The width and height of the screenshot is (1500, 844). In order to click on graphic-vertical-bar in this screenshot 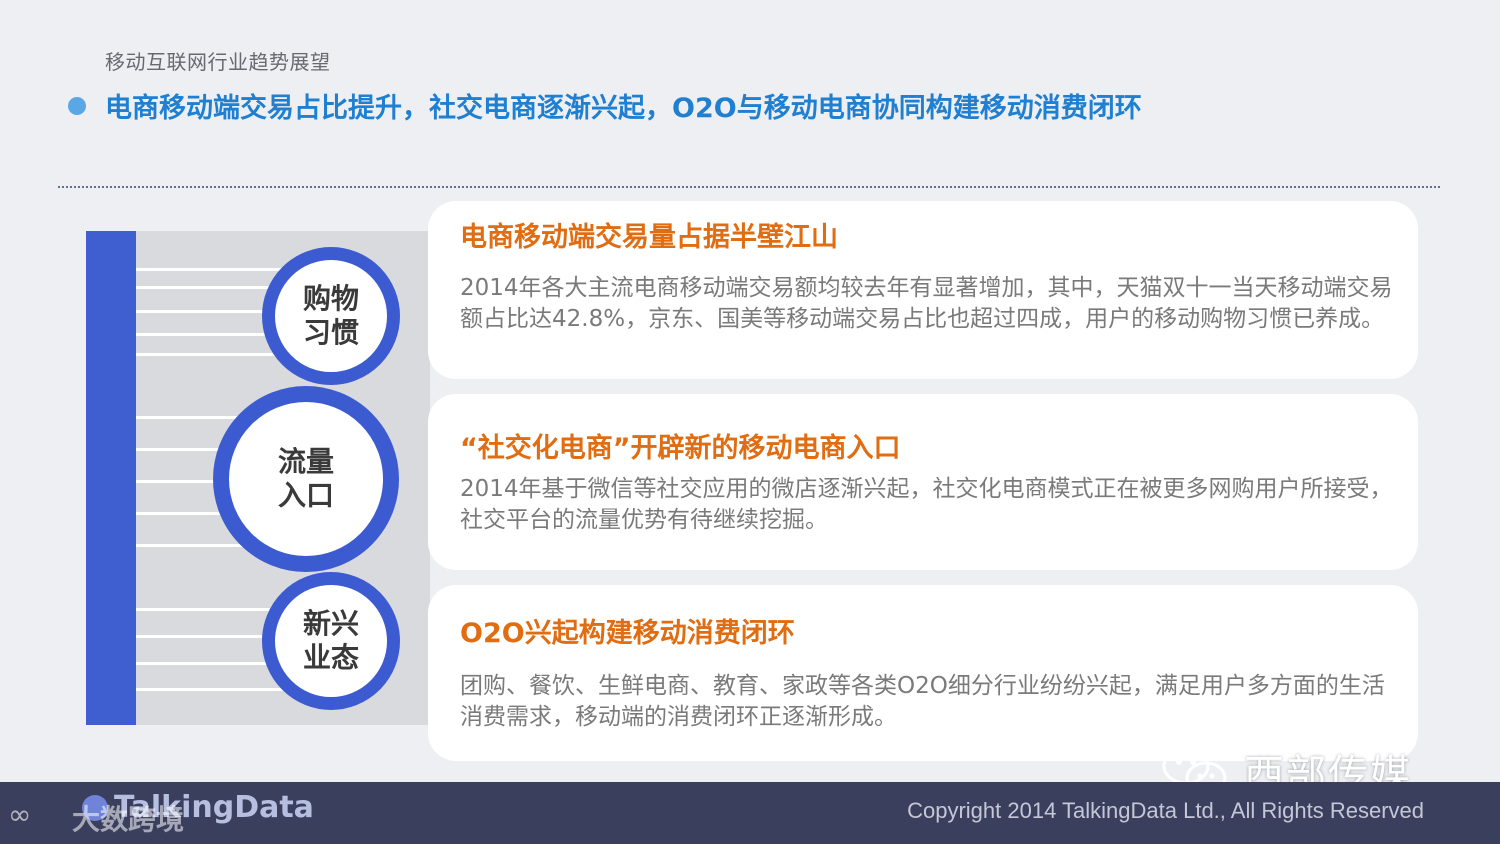, I will do `click(111, 478)`.